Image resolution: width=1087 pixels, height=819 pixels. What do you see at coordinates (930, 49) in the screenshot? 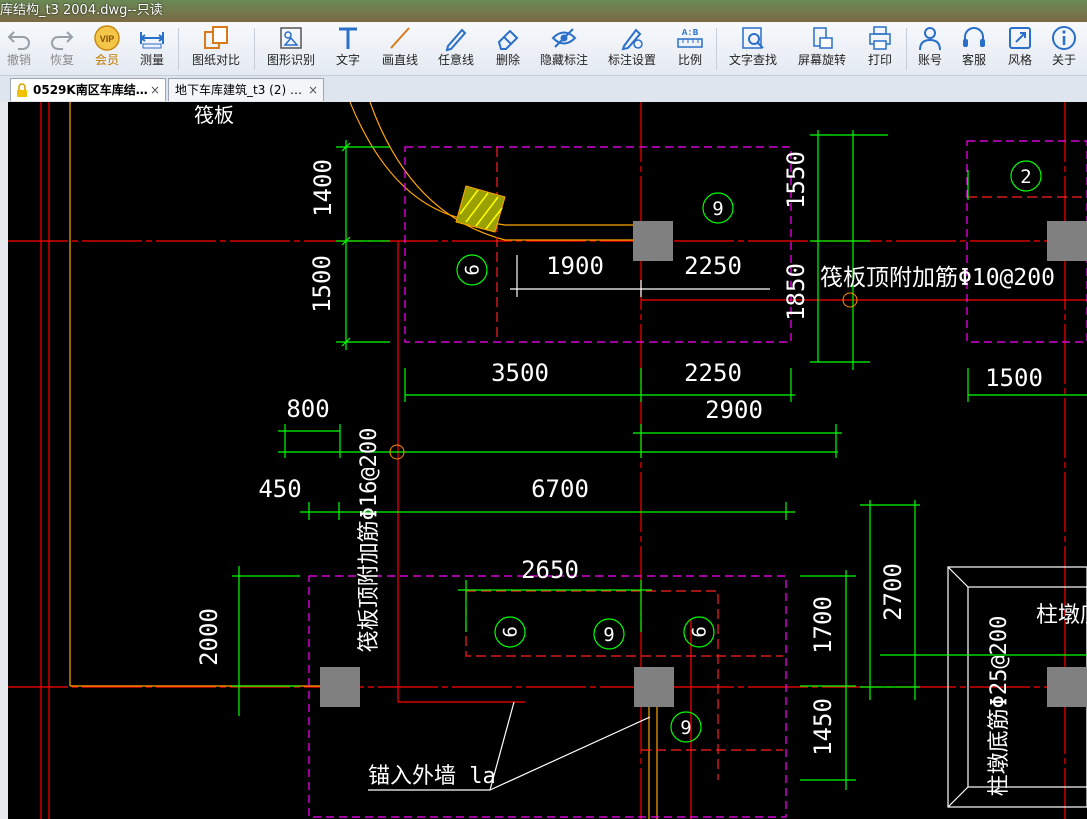
I see `account-button: 账号` at bounding box center [930, 49].